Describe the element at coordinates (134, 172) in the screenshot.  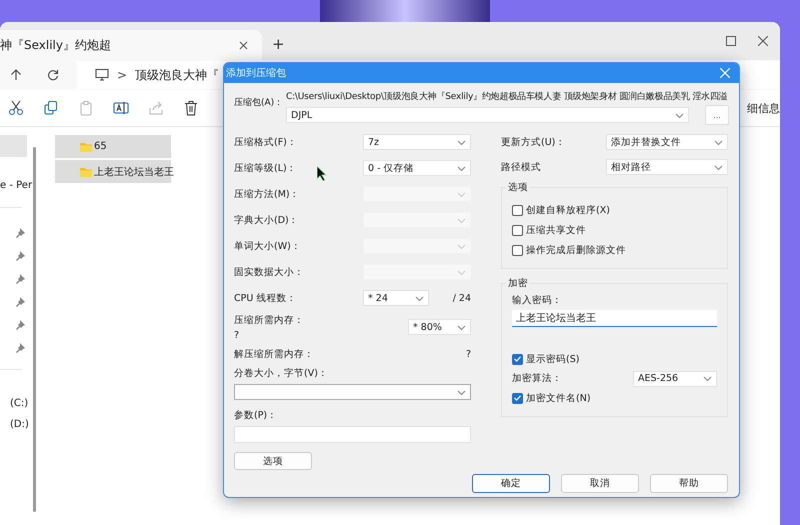
I see `folder-name: 上老王论坛当老王` at that location.